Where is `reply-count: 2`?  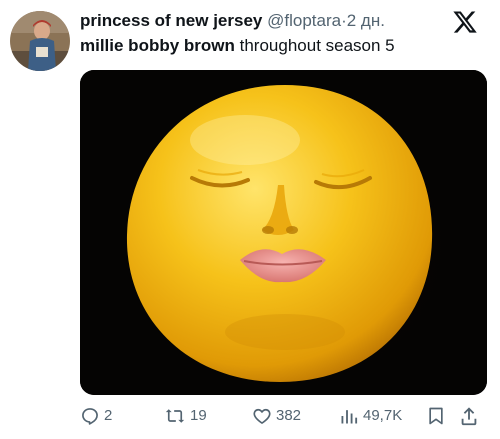 reply-count: 2 is located at coordinates (108, 415).